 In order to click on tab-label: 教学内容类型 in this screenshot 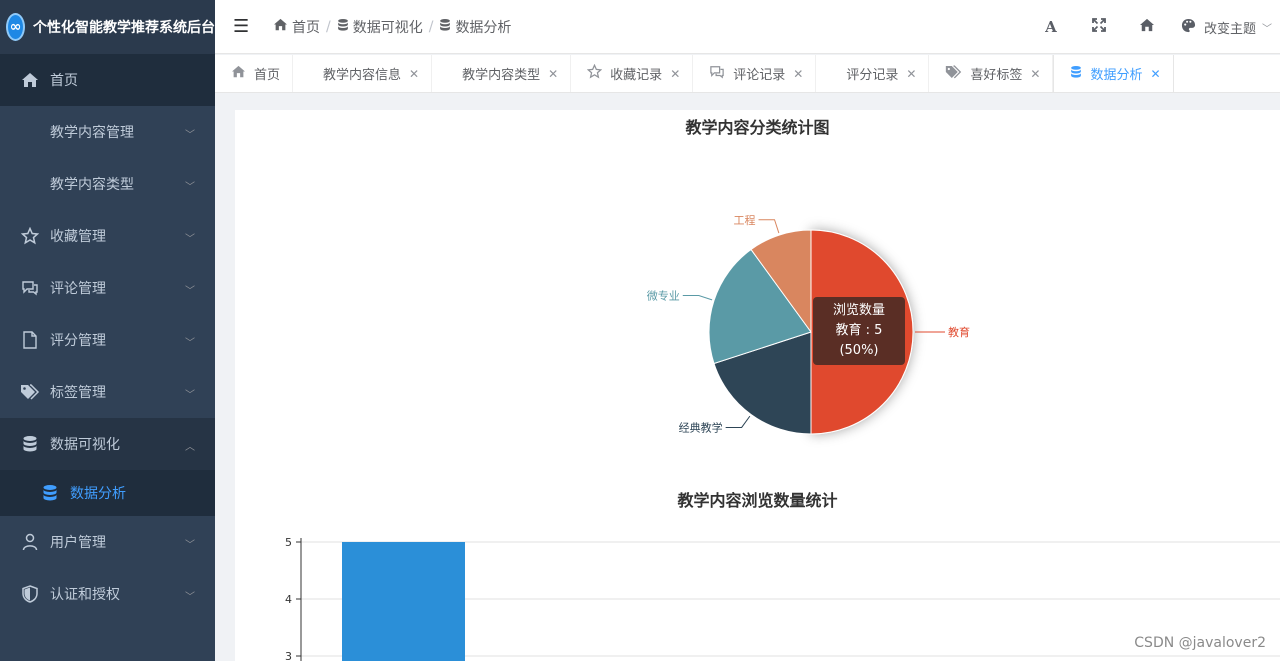, I will do `click(501, 75)`.